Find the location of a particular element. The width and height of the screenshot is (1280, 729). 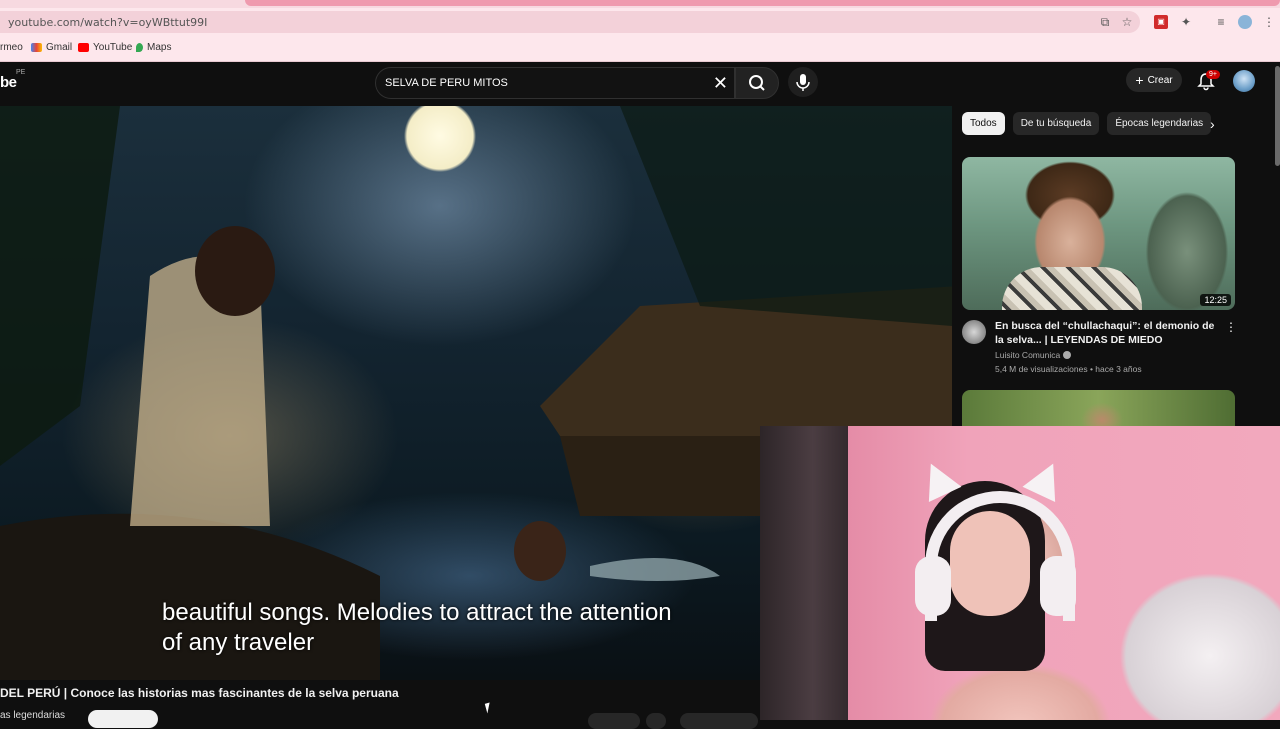

bookmark-gmail: Gmail is located at coordinates (51, 47).